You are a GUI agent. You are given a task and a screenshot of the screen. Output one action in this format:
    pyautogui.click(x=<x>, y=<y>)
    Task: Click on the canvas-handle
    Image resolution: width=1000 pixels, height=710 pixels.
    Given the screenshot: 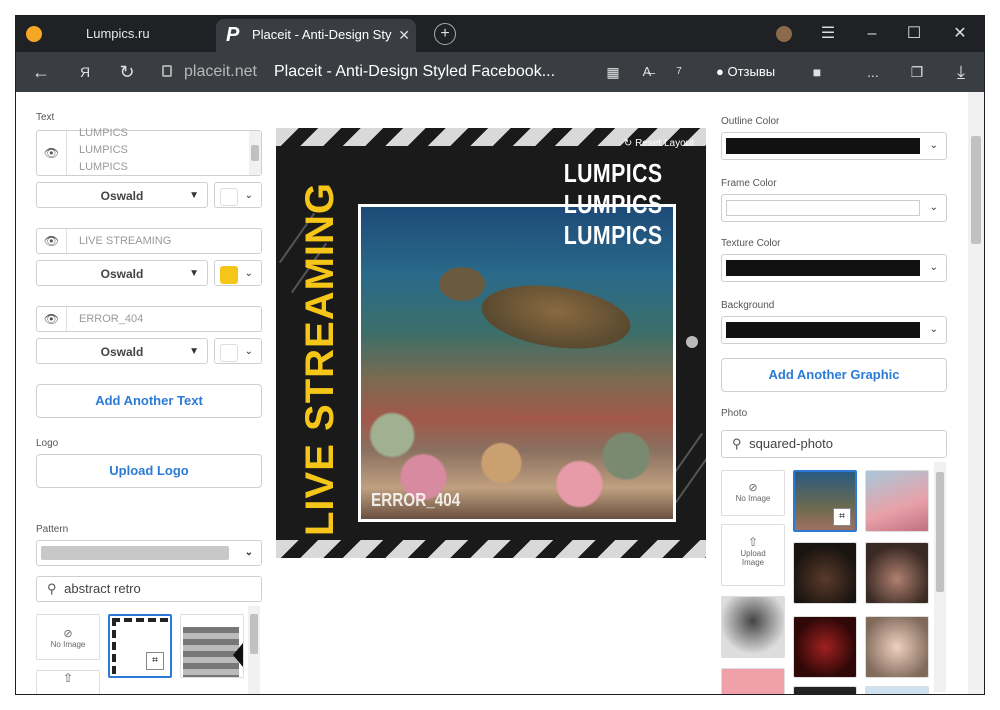 What is the action you would take?
    pyautogui.click(x=692, y=342)
    